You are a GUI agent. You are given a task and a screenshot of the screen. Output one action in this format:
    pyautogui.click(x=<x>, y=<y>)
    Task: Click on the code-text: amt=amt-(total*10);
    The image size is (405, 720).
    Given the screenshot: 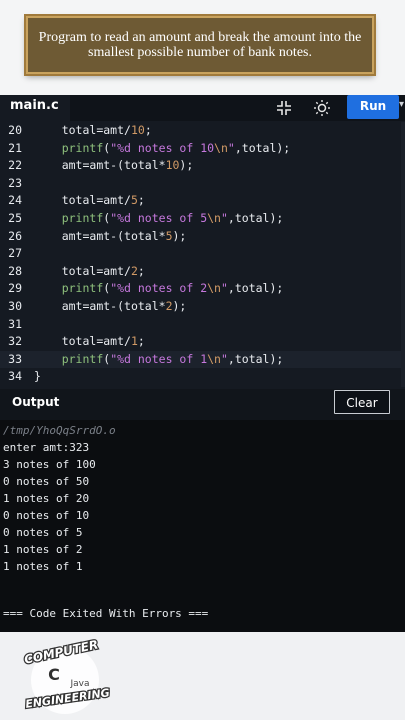 What is the action you would take?
    pyautogui.click(x=114, y=166)
    